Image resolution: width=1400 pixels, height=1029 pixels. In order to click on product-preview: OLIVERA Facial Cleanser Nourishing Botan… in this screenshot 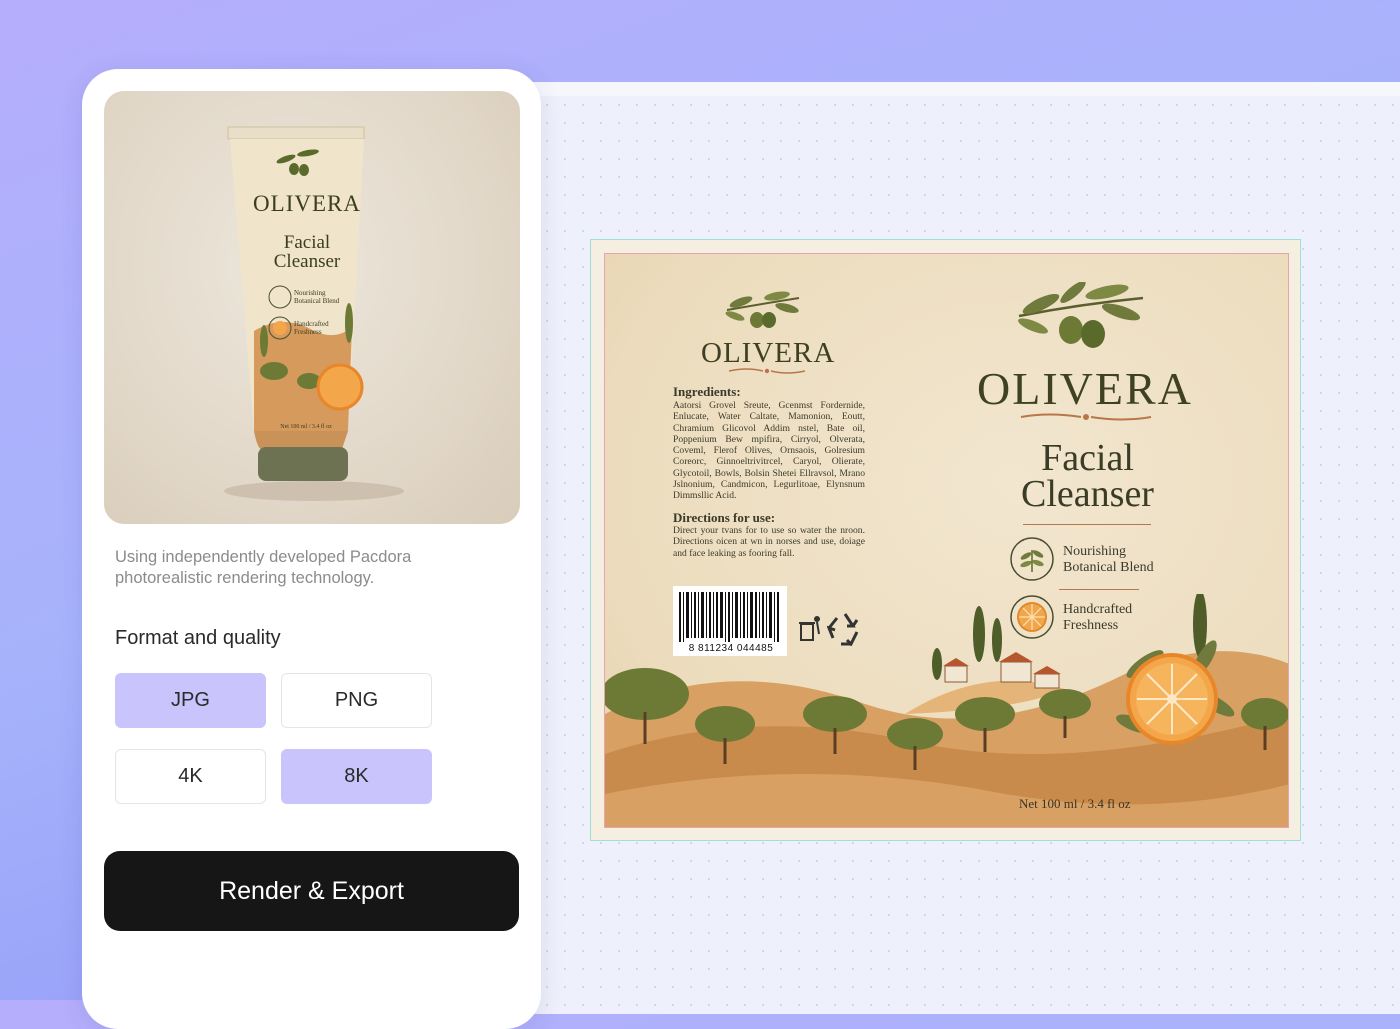, I will do `click(312, 307)`.